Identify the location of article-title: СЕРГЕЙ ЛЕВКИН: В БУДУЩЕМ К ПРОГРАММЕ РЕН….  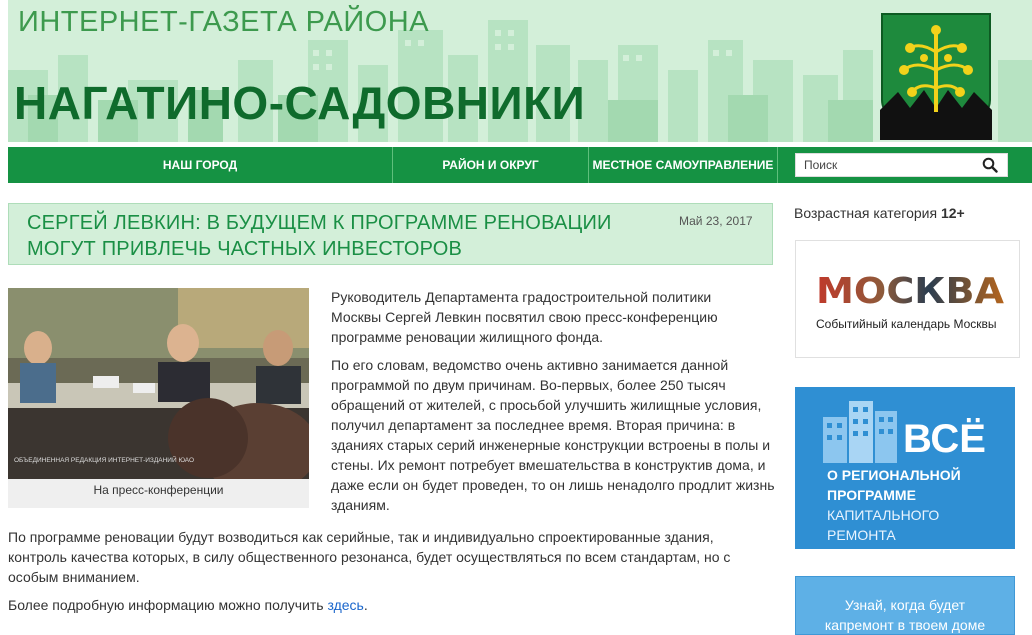
(319, 236).